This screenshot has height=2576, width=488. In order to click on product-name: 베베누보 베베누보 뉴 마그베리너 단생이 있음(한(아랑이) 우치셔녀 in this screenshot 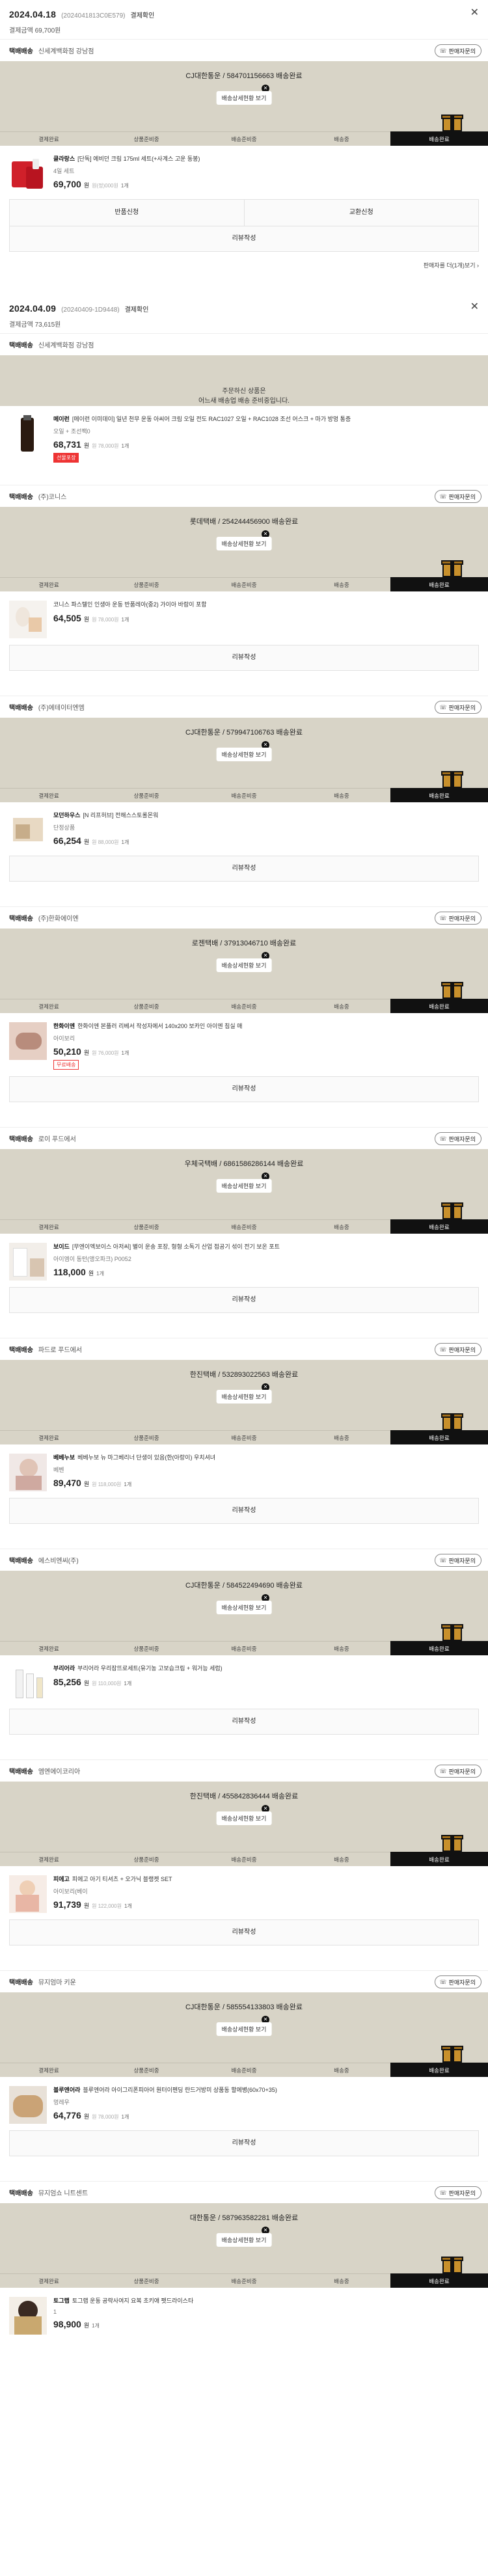, I will do `click(266, 1458)`.